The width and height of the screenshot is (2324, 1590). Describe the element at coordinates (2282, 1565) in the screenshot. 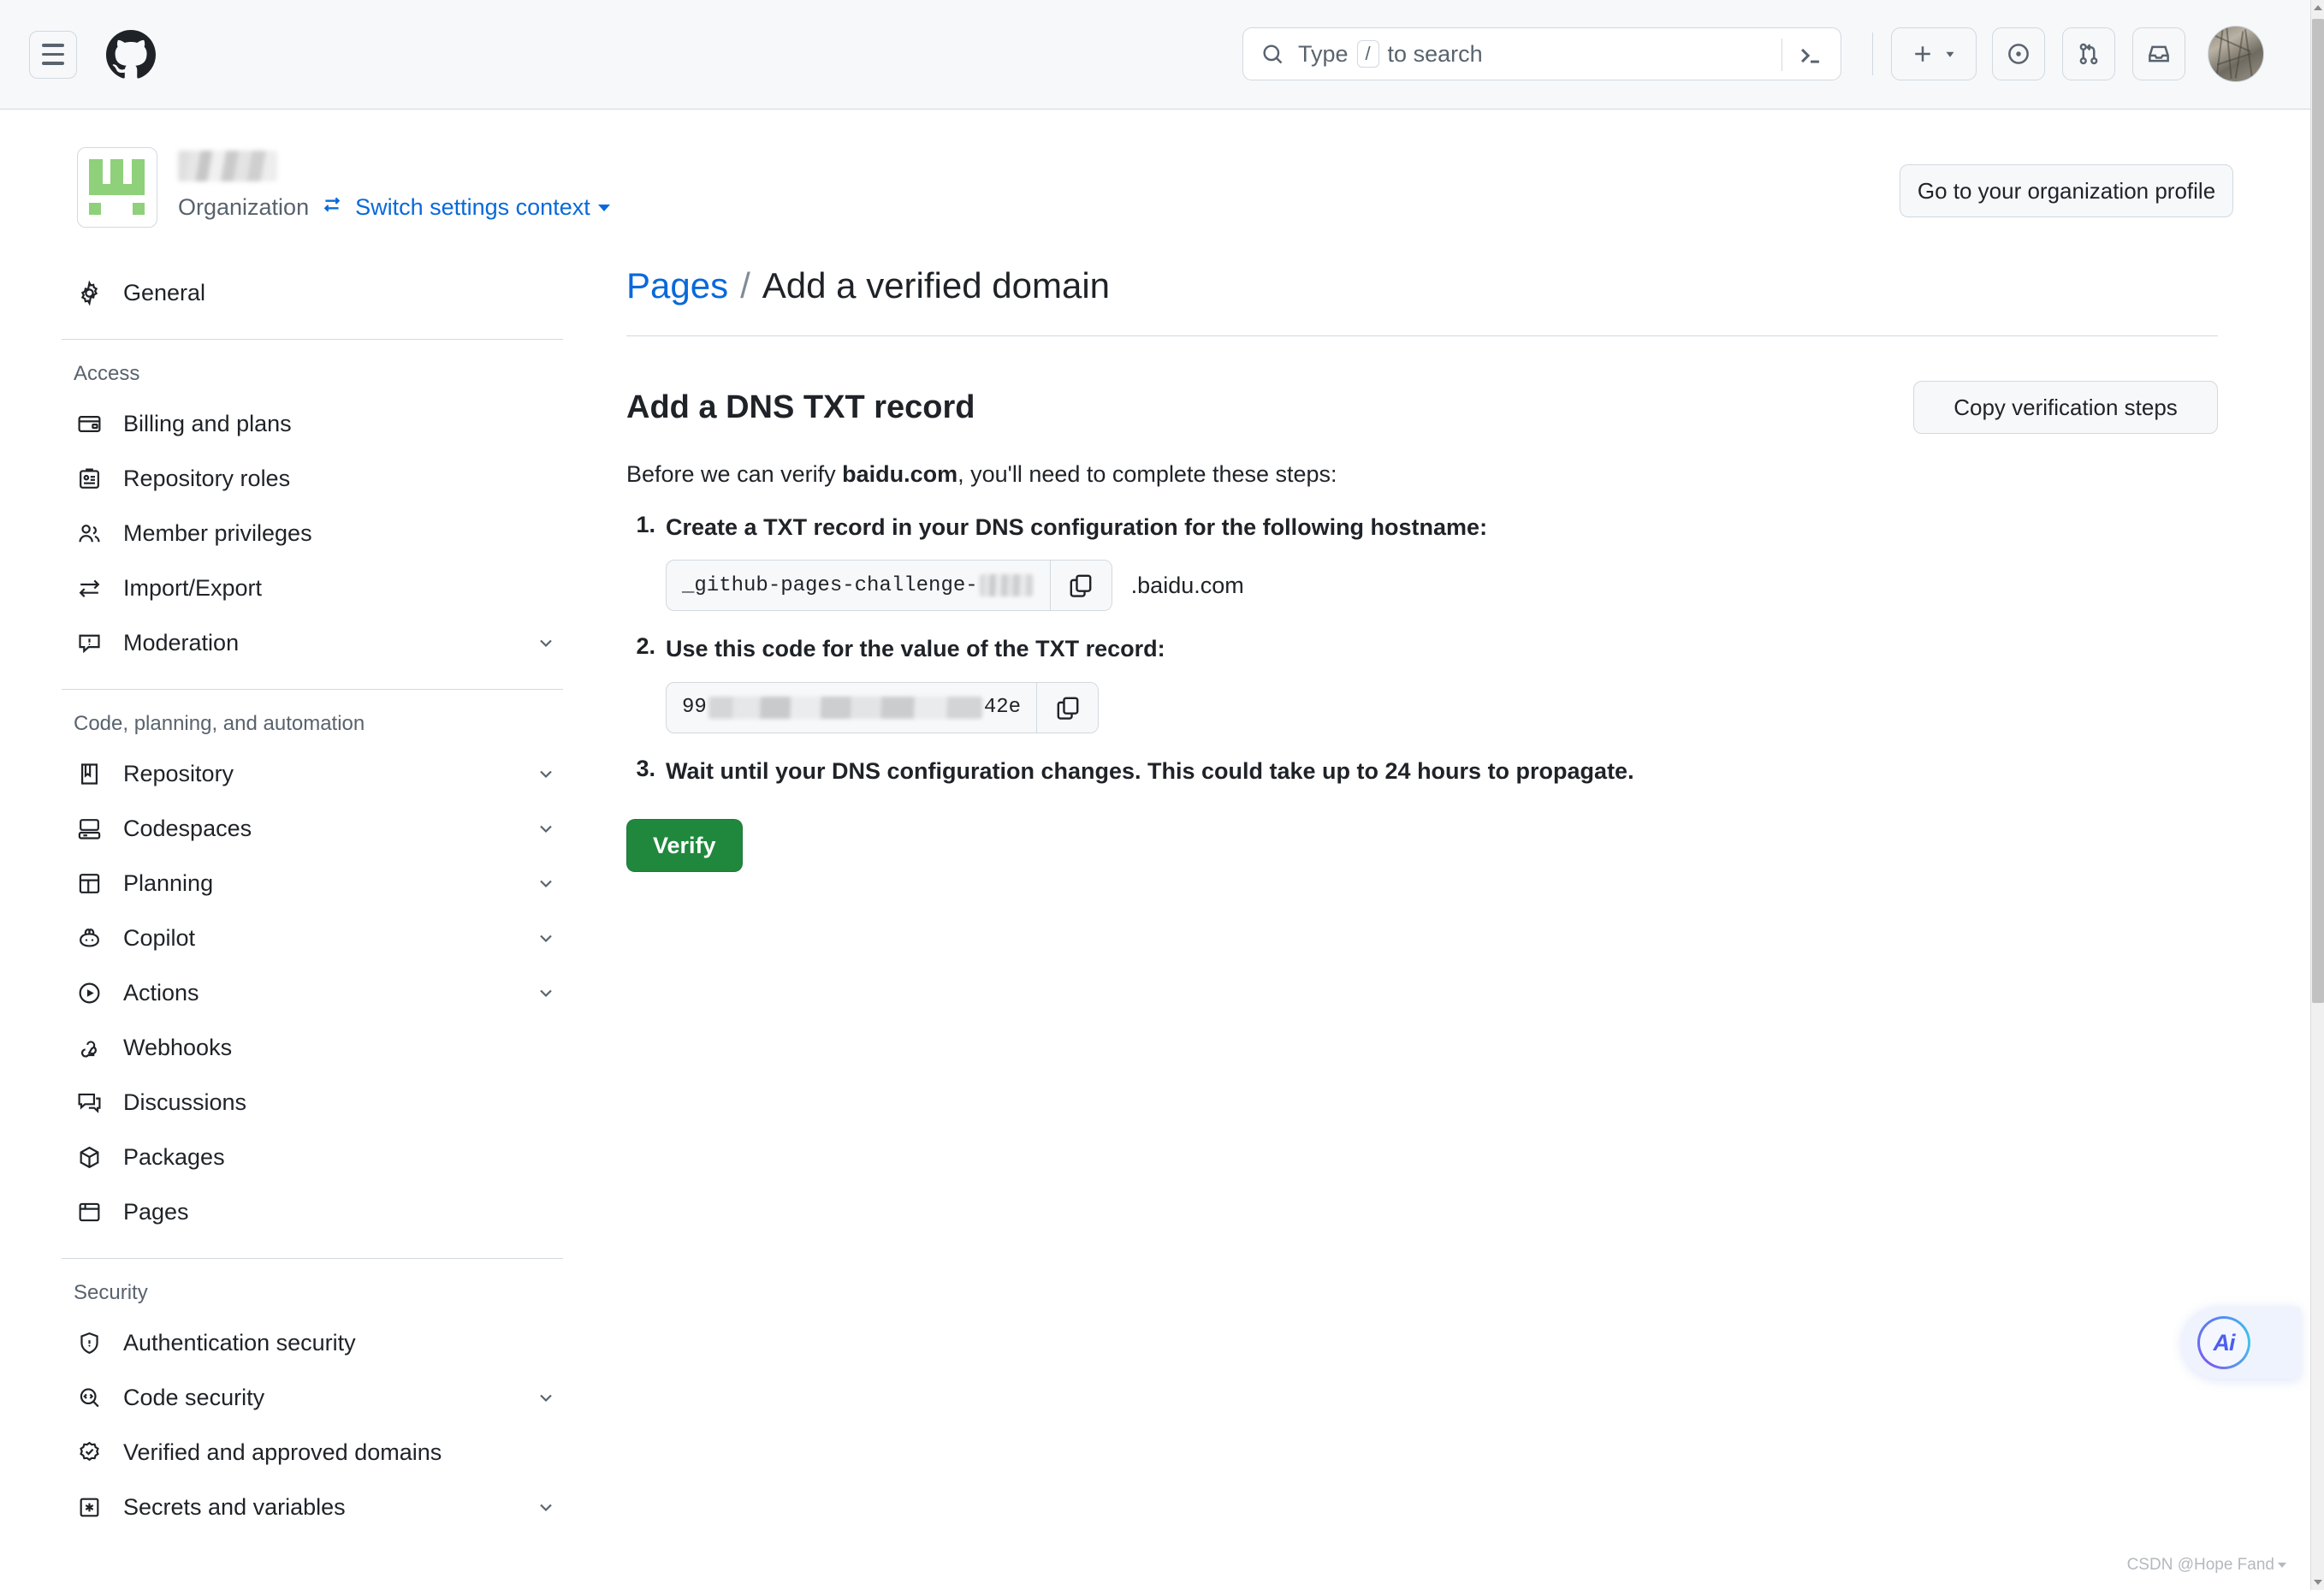

I see `watermark-caret-icon` at that location.